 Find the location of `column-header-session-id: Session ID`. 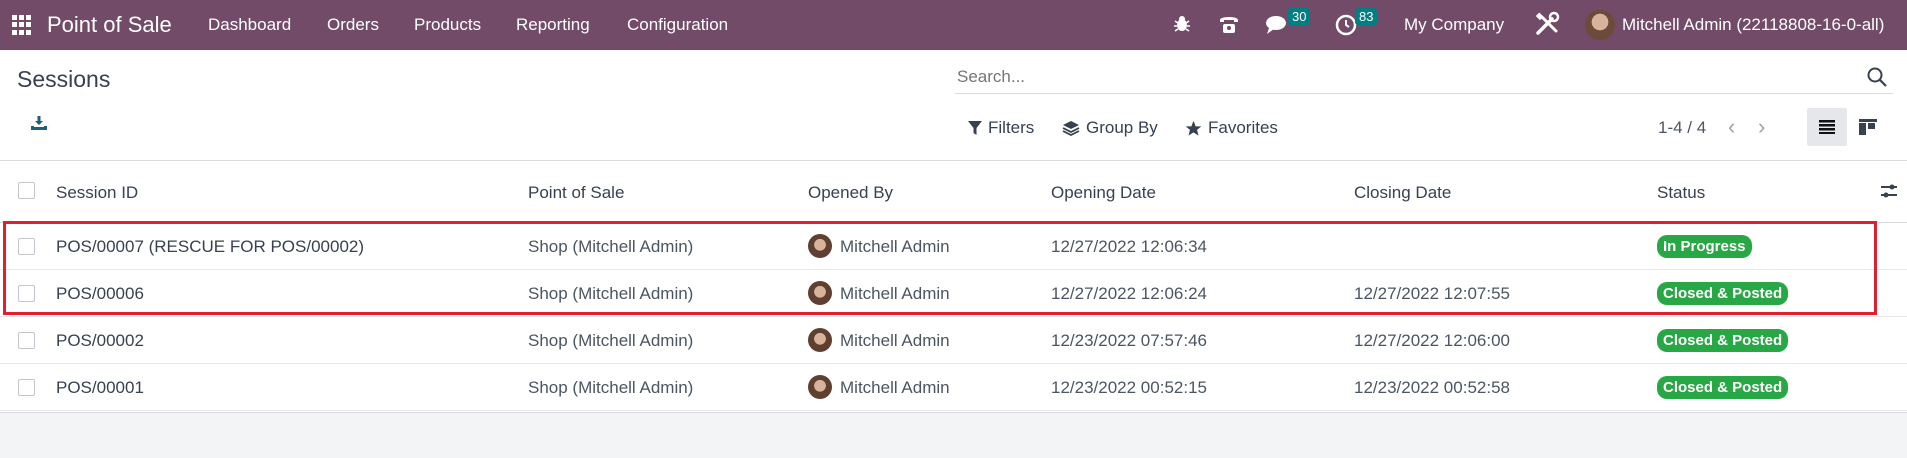

column-header-session-id: Session ID is located at coordinates (97, 193).